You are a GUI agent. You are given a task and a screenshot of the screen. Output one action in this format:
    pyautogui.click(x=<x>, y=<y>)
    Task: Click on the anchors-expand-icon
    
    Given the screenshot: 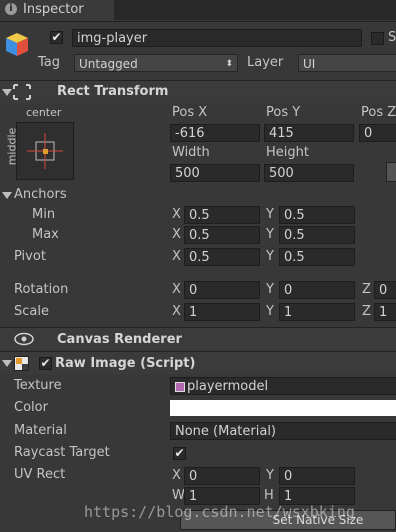 What is the action you would take?
    pyautogui.click(x=7, y=195)
    